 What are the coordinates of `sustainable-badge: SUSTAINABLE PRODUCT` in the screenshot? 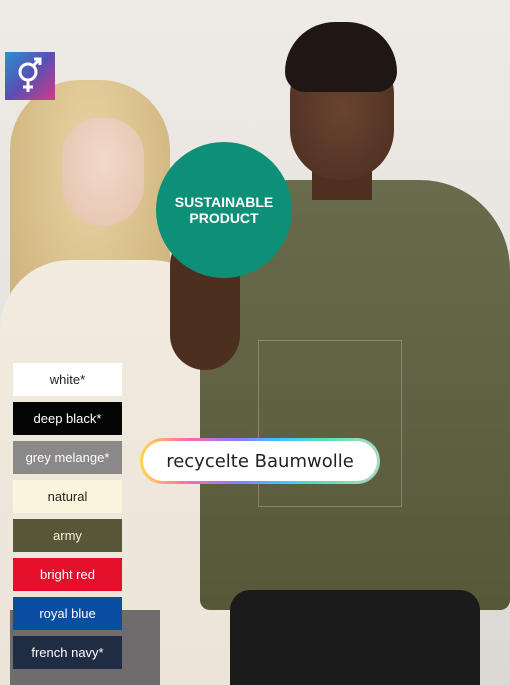 It's located at (224, 210).